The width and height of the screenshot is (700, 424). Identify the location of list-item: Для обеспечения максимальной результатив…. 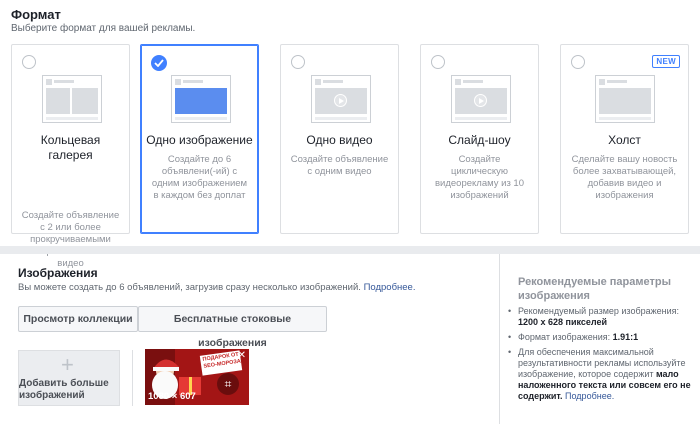
(601, 374).